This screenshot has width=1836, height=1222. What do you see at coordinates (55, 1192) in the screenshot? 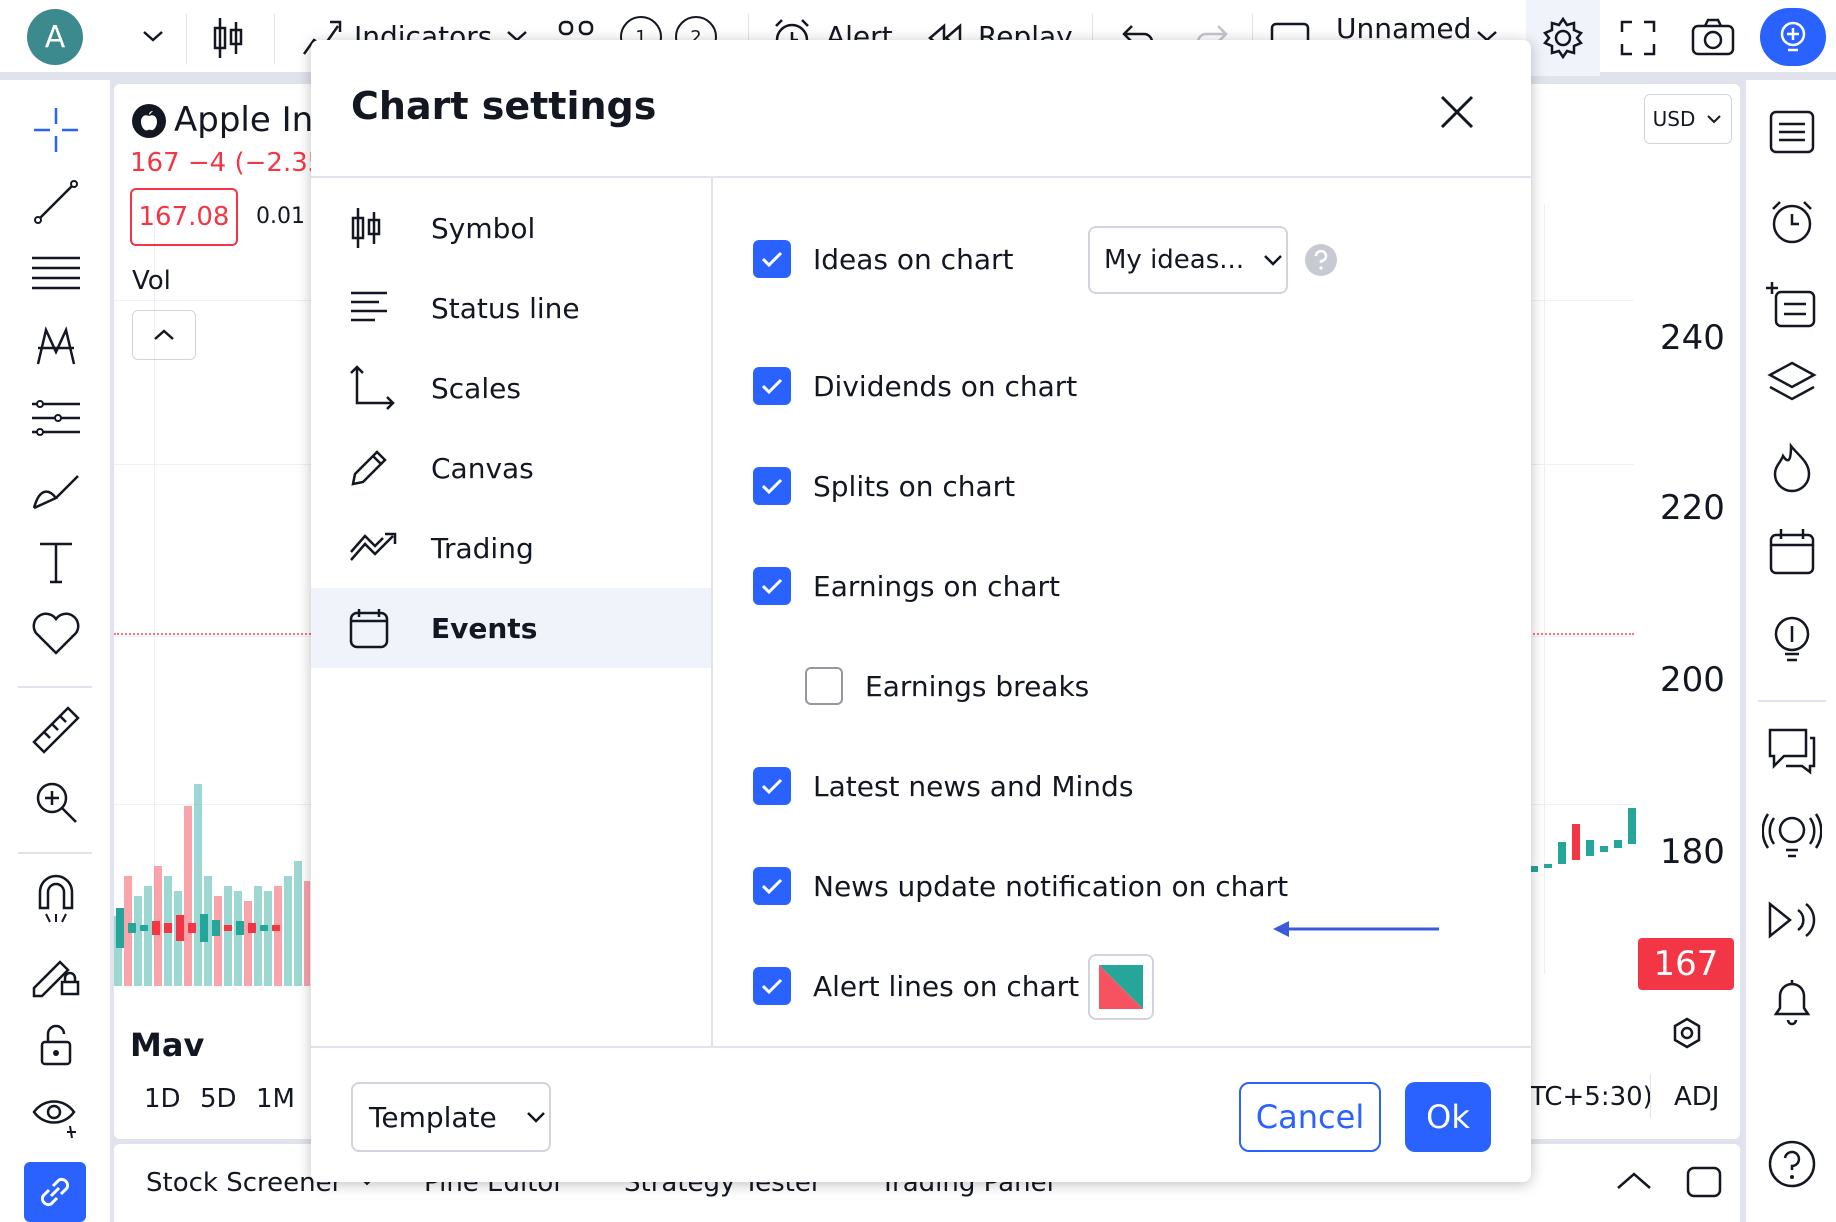
I see `link-button` at bounding box center [55, 1192].